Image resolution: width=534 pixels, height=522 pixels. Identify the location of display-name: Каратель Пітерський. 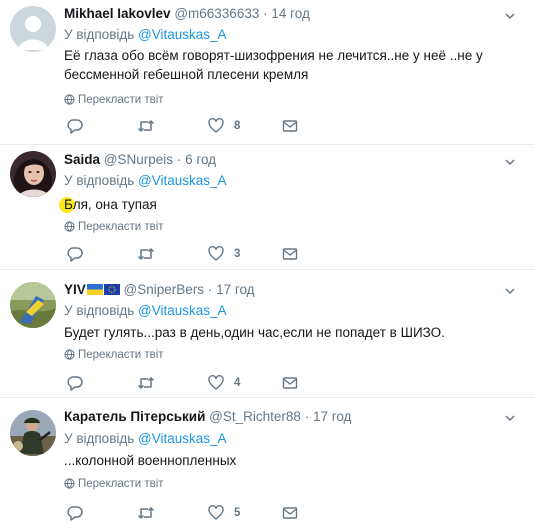
(134, 416).